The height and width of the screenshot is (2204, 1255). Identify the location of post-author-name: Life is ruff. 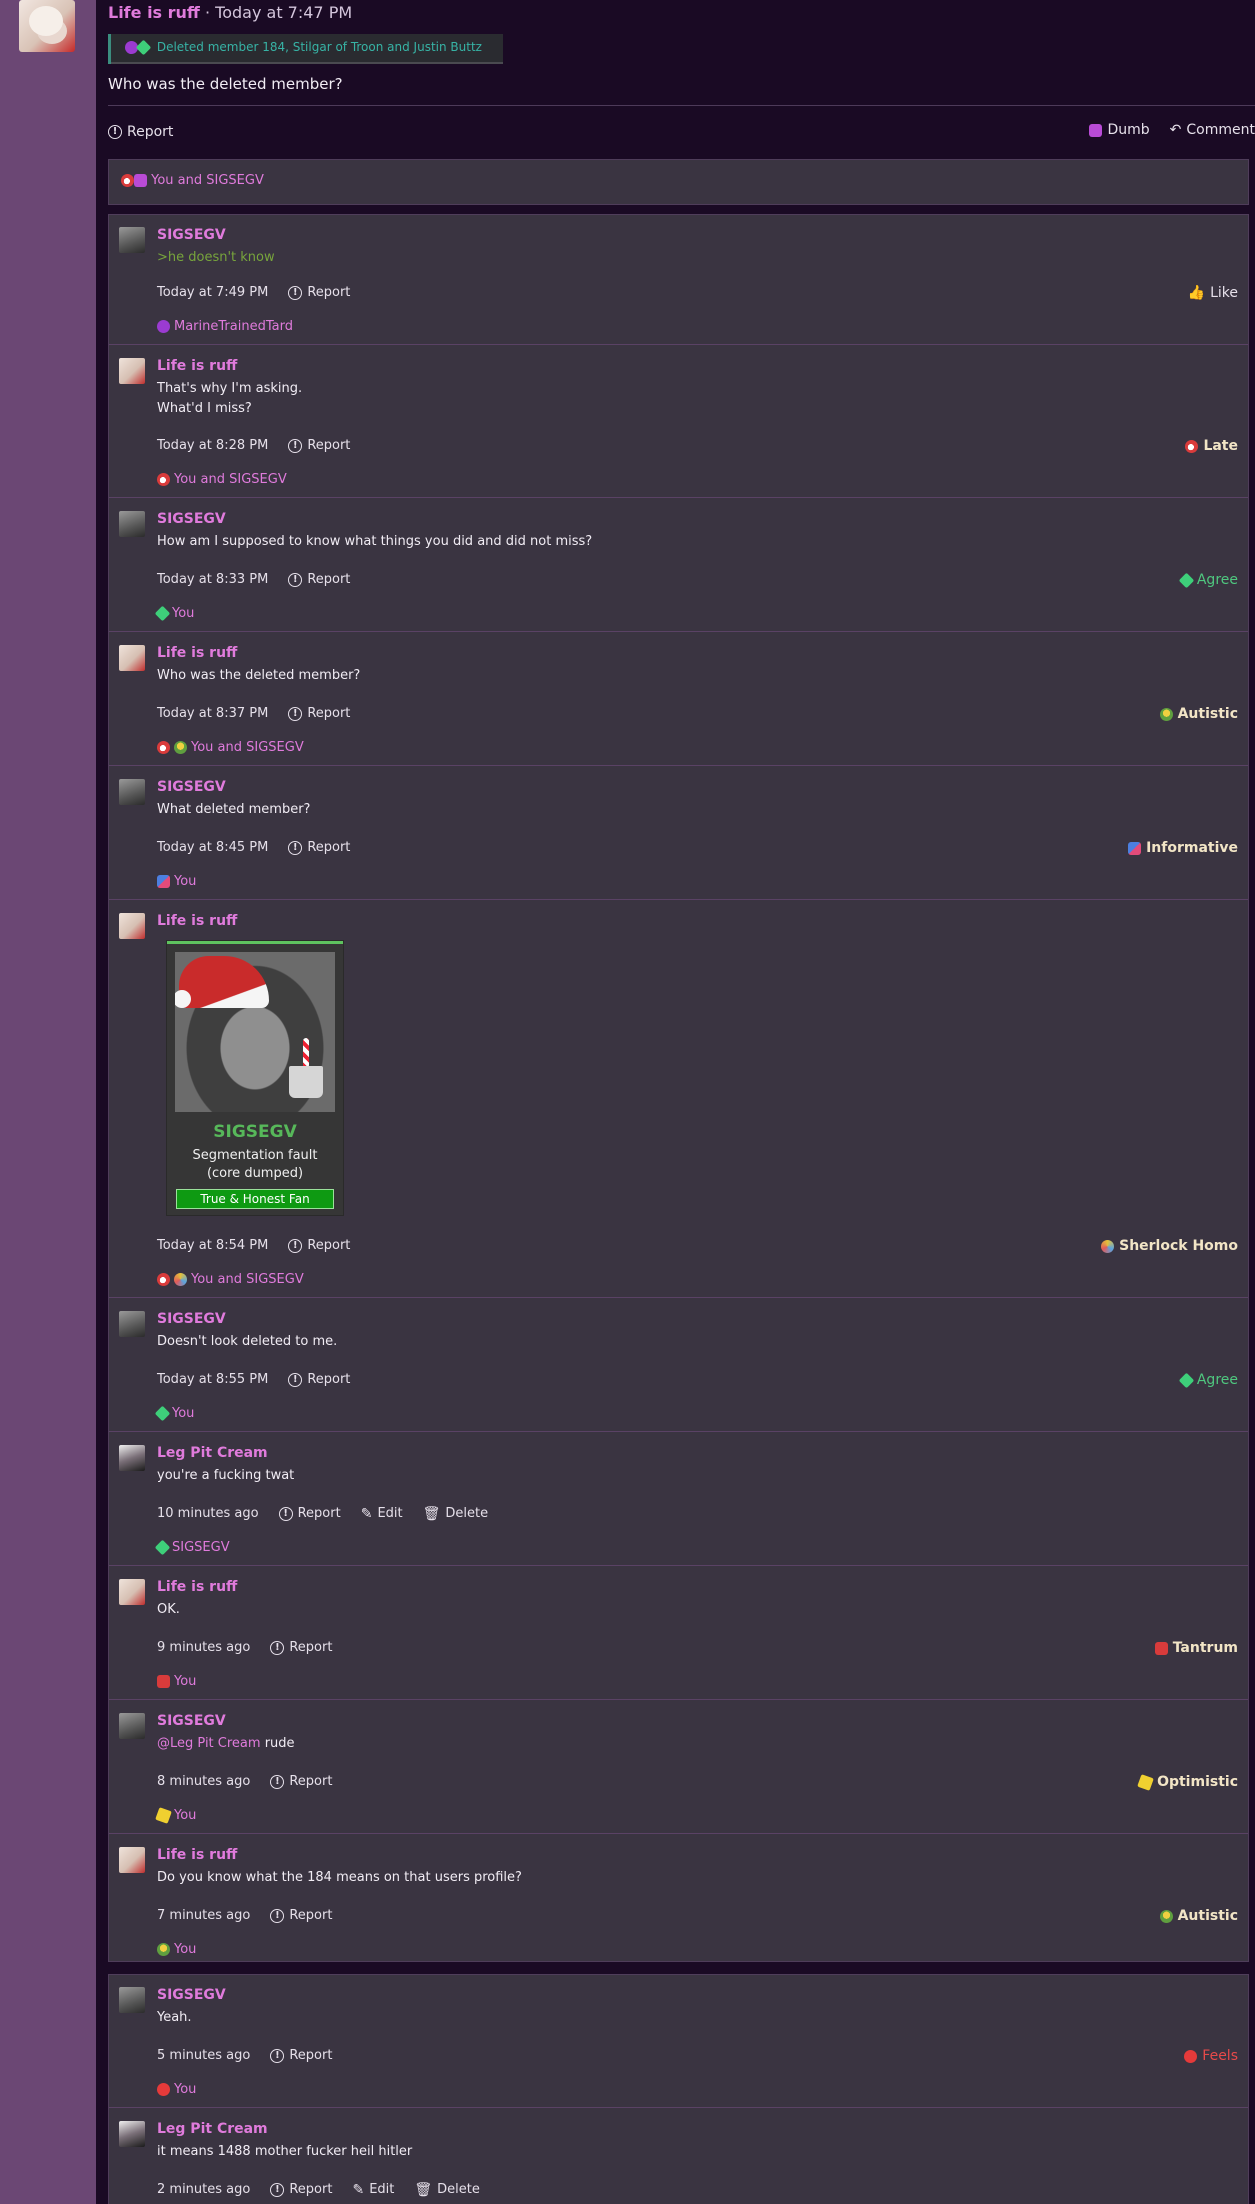
(154, 12).